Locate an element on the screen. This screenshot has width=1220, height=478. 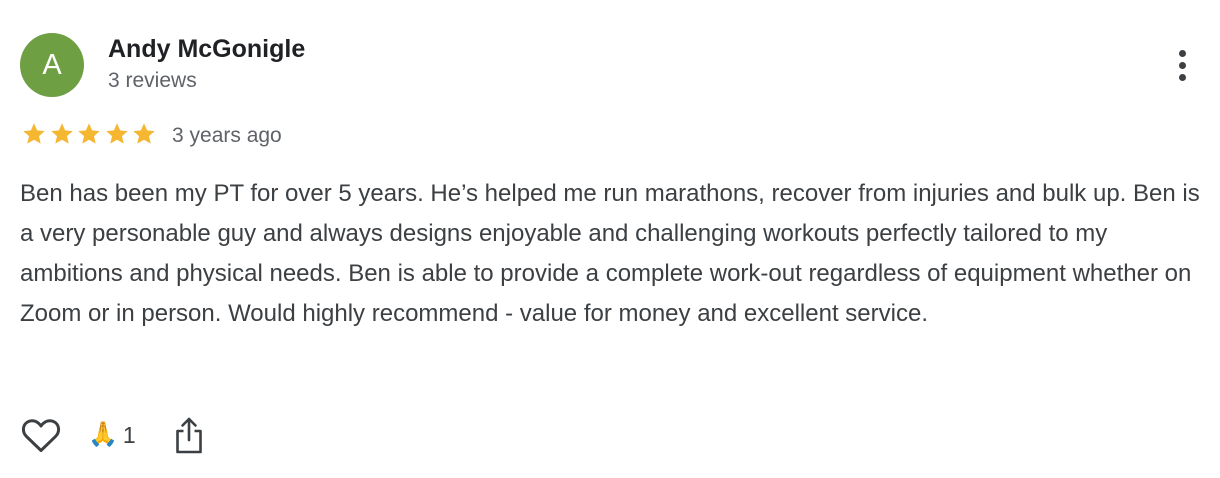
praying-hands-icon: 🙏 is located at coordinates (103, 434).